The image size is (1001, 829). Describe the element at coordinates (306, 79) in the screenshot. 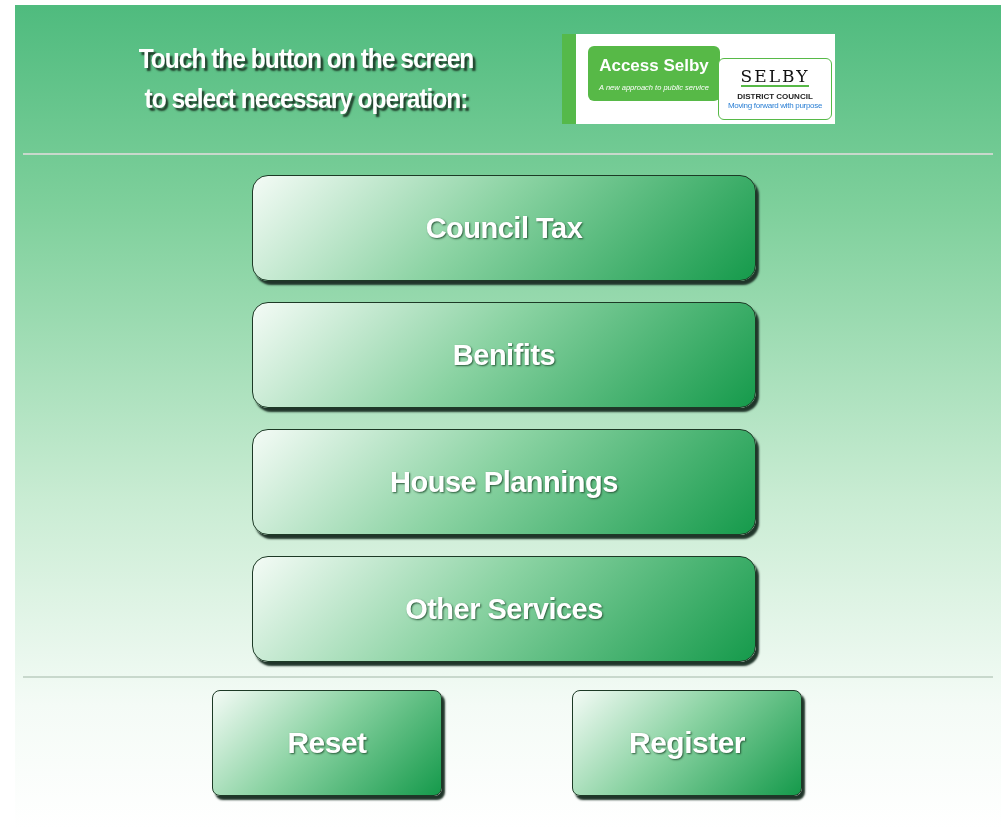

I see `instruction-text: Touch the button on the screen to select necessary operation:` at that location.